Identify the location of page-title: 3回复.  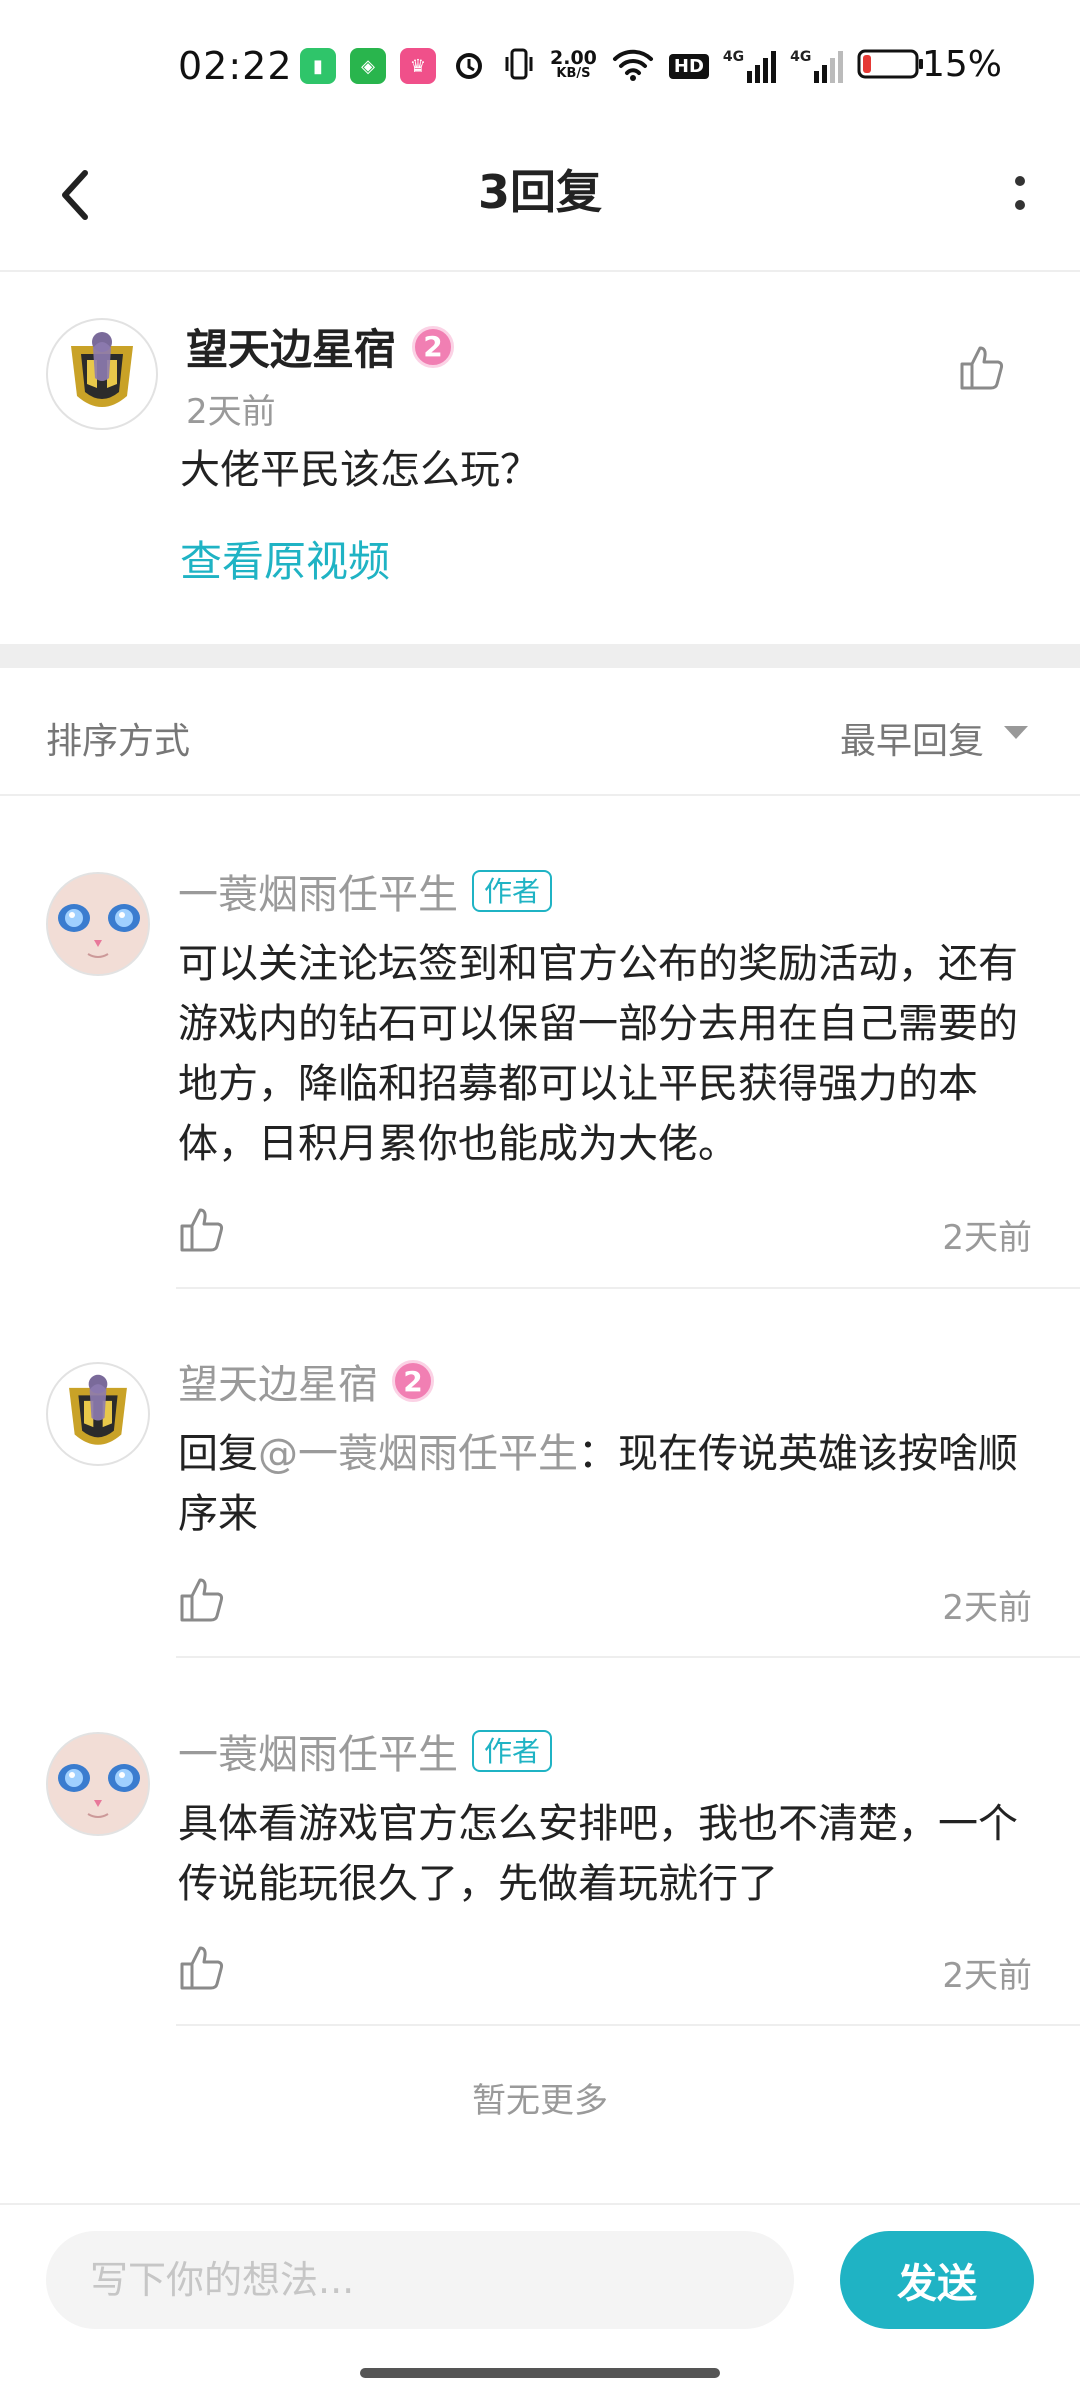
(539, 192).